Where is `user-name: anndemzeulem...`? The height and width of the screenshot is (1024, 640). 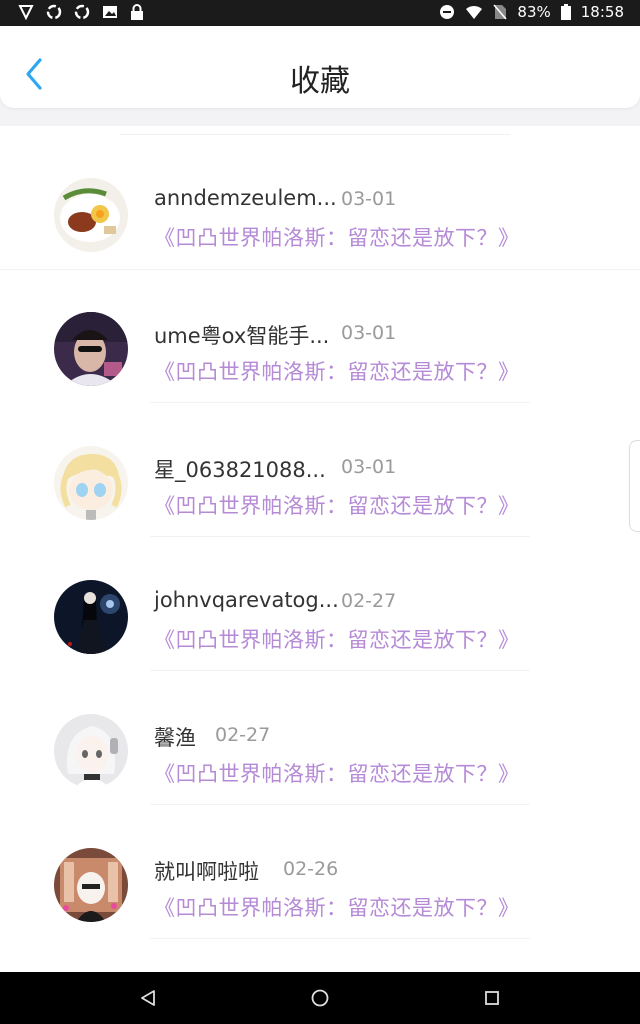
user-name: anndemzeulem... is located at coordinates (245, 198).